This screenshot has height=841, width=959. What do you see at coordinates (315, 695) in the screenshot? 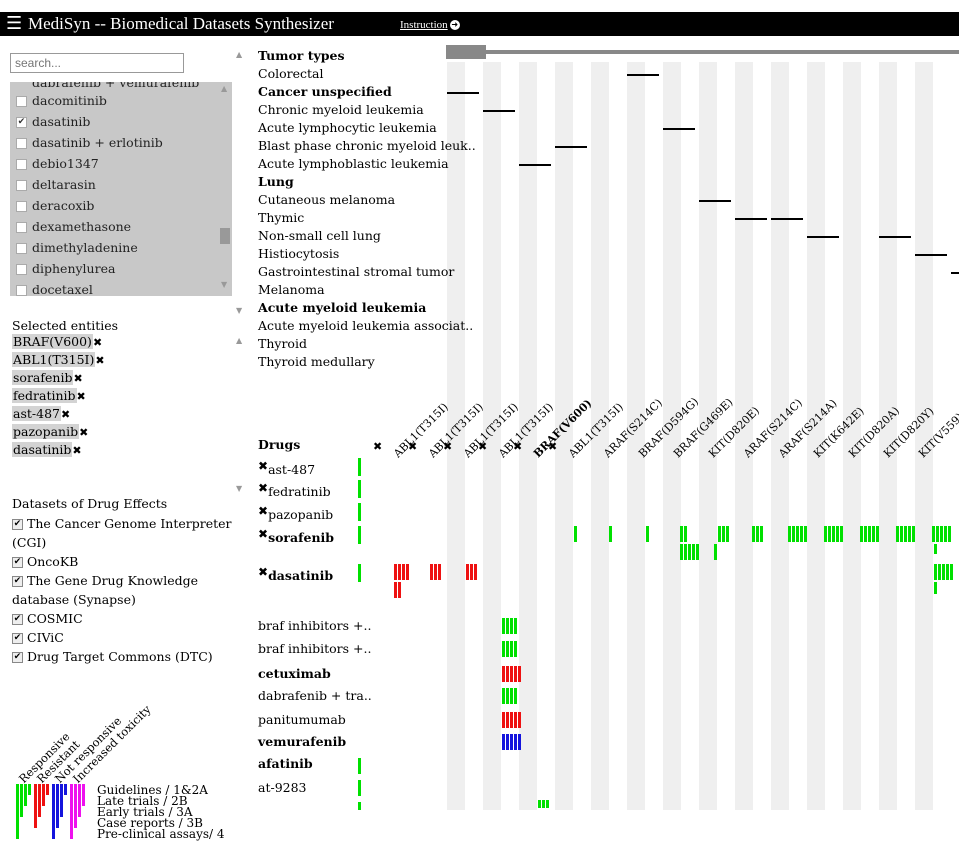
I see `drug-row: dabrafenib + tra..` at bounding box center [315, 695].